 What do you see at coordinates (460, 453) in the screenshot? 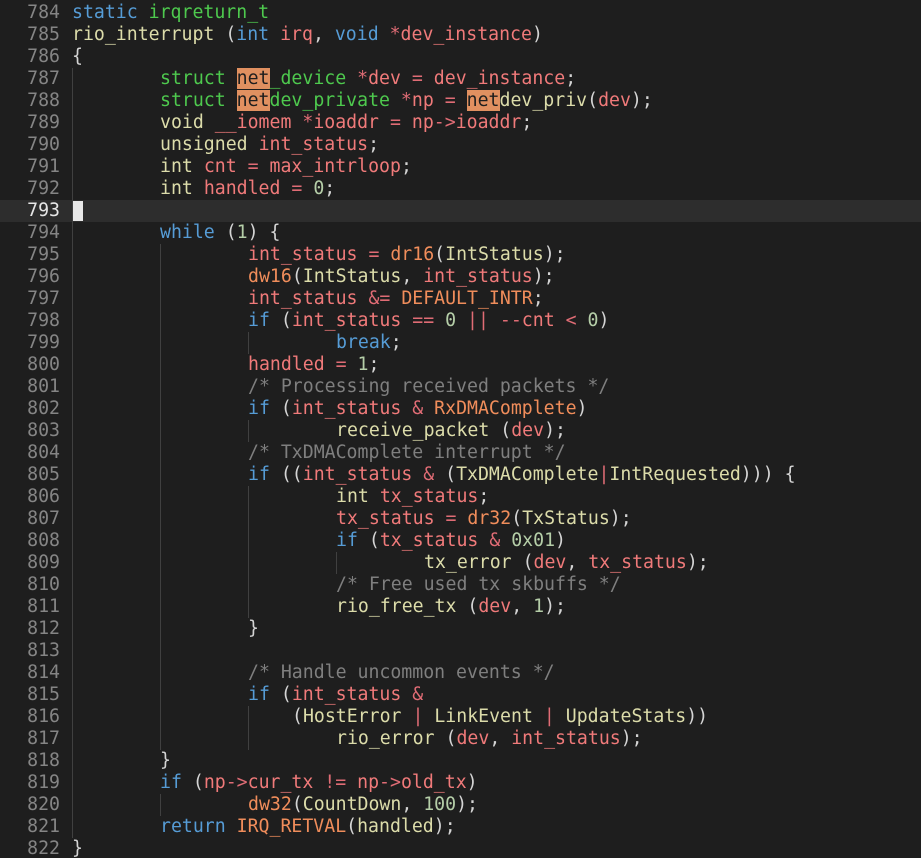
I see `code-line: 804 /* TxDMAComplete interrupt */` at bounding box center [460, 453].